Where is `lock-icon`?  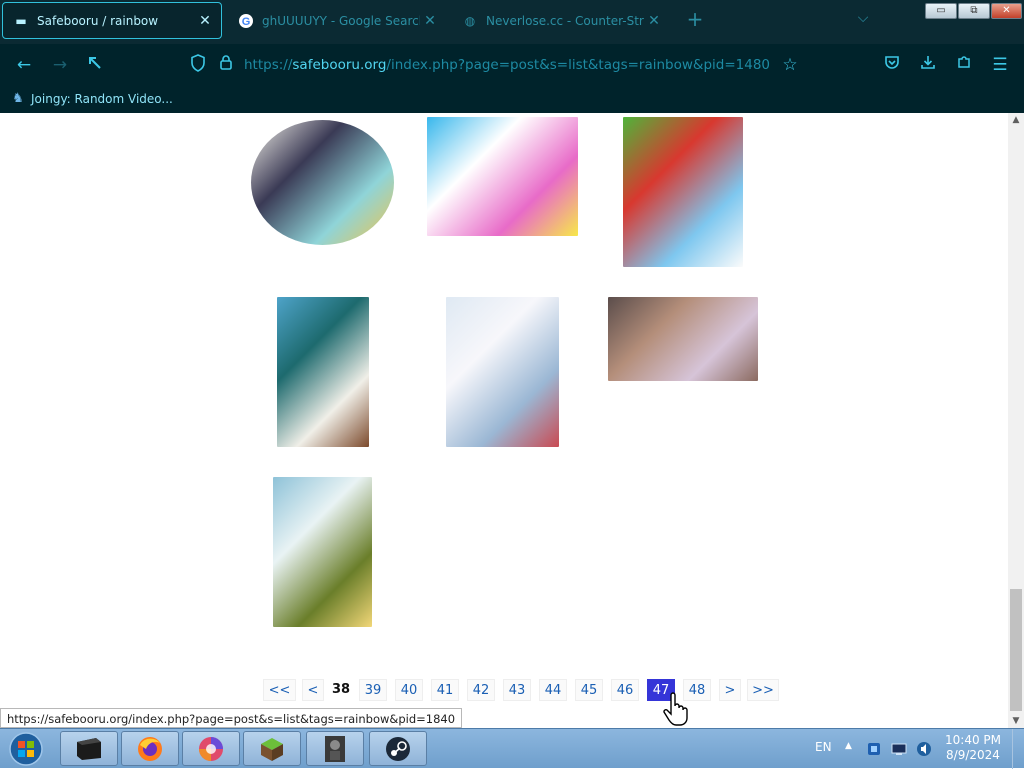 lock-icon is located at coordinates (226, 65).